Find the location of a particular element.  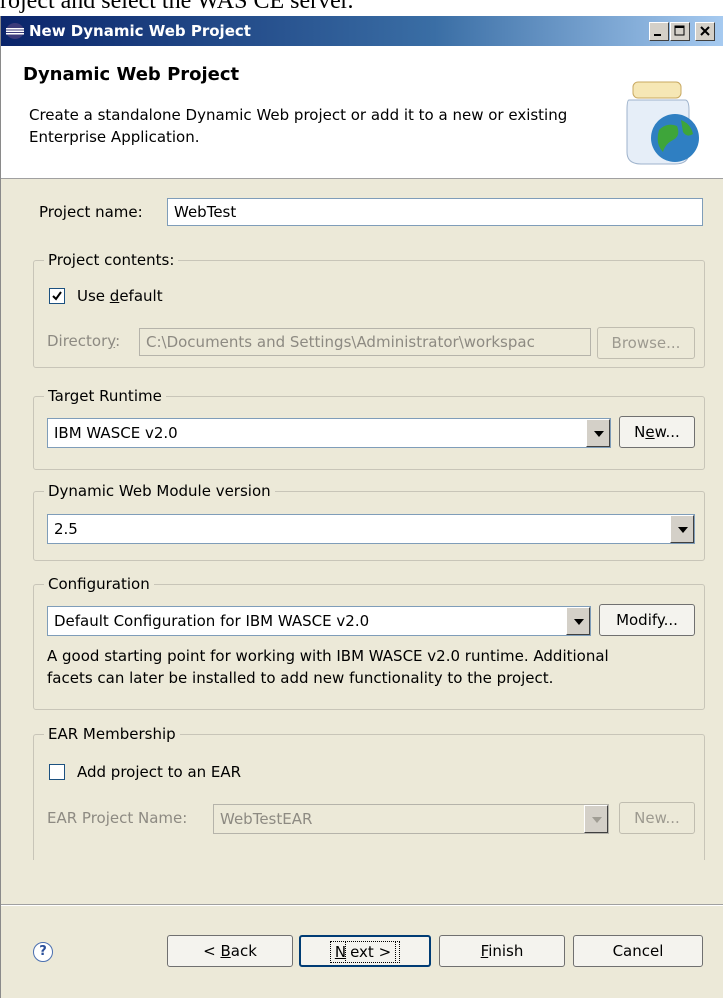

project-contents-label: Project contents: is located at coordinates (111, 260).